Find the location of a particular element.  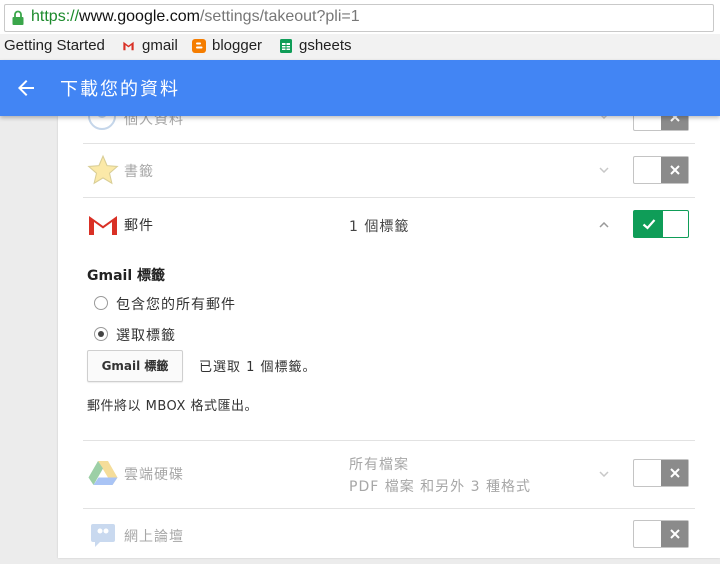

gmail-labels-button: Gmail 標籤 is located at coordinates (135, 366).